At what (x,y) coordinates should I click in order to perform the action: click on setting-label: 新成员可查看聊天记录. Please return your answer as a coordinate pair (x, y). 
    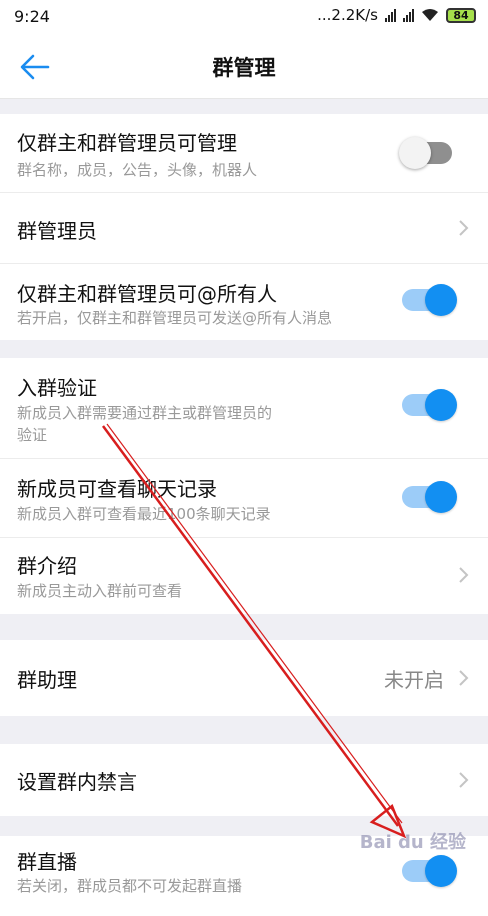
    Looking at the image, I should click on (117, 489).